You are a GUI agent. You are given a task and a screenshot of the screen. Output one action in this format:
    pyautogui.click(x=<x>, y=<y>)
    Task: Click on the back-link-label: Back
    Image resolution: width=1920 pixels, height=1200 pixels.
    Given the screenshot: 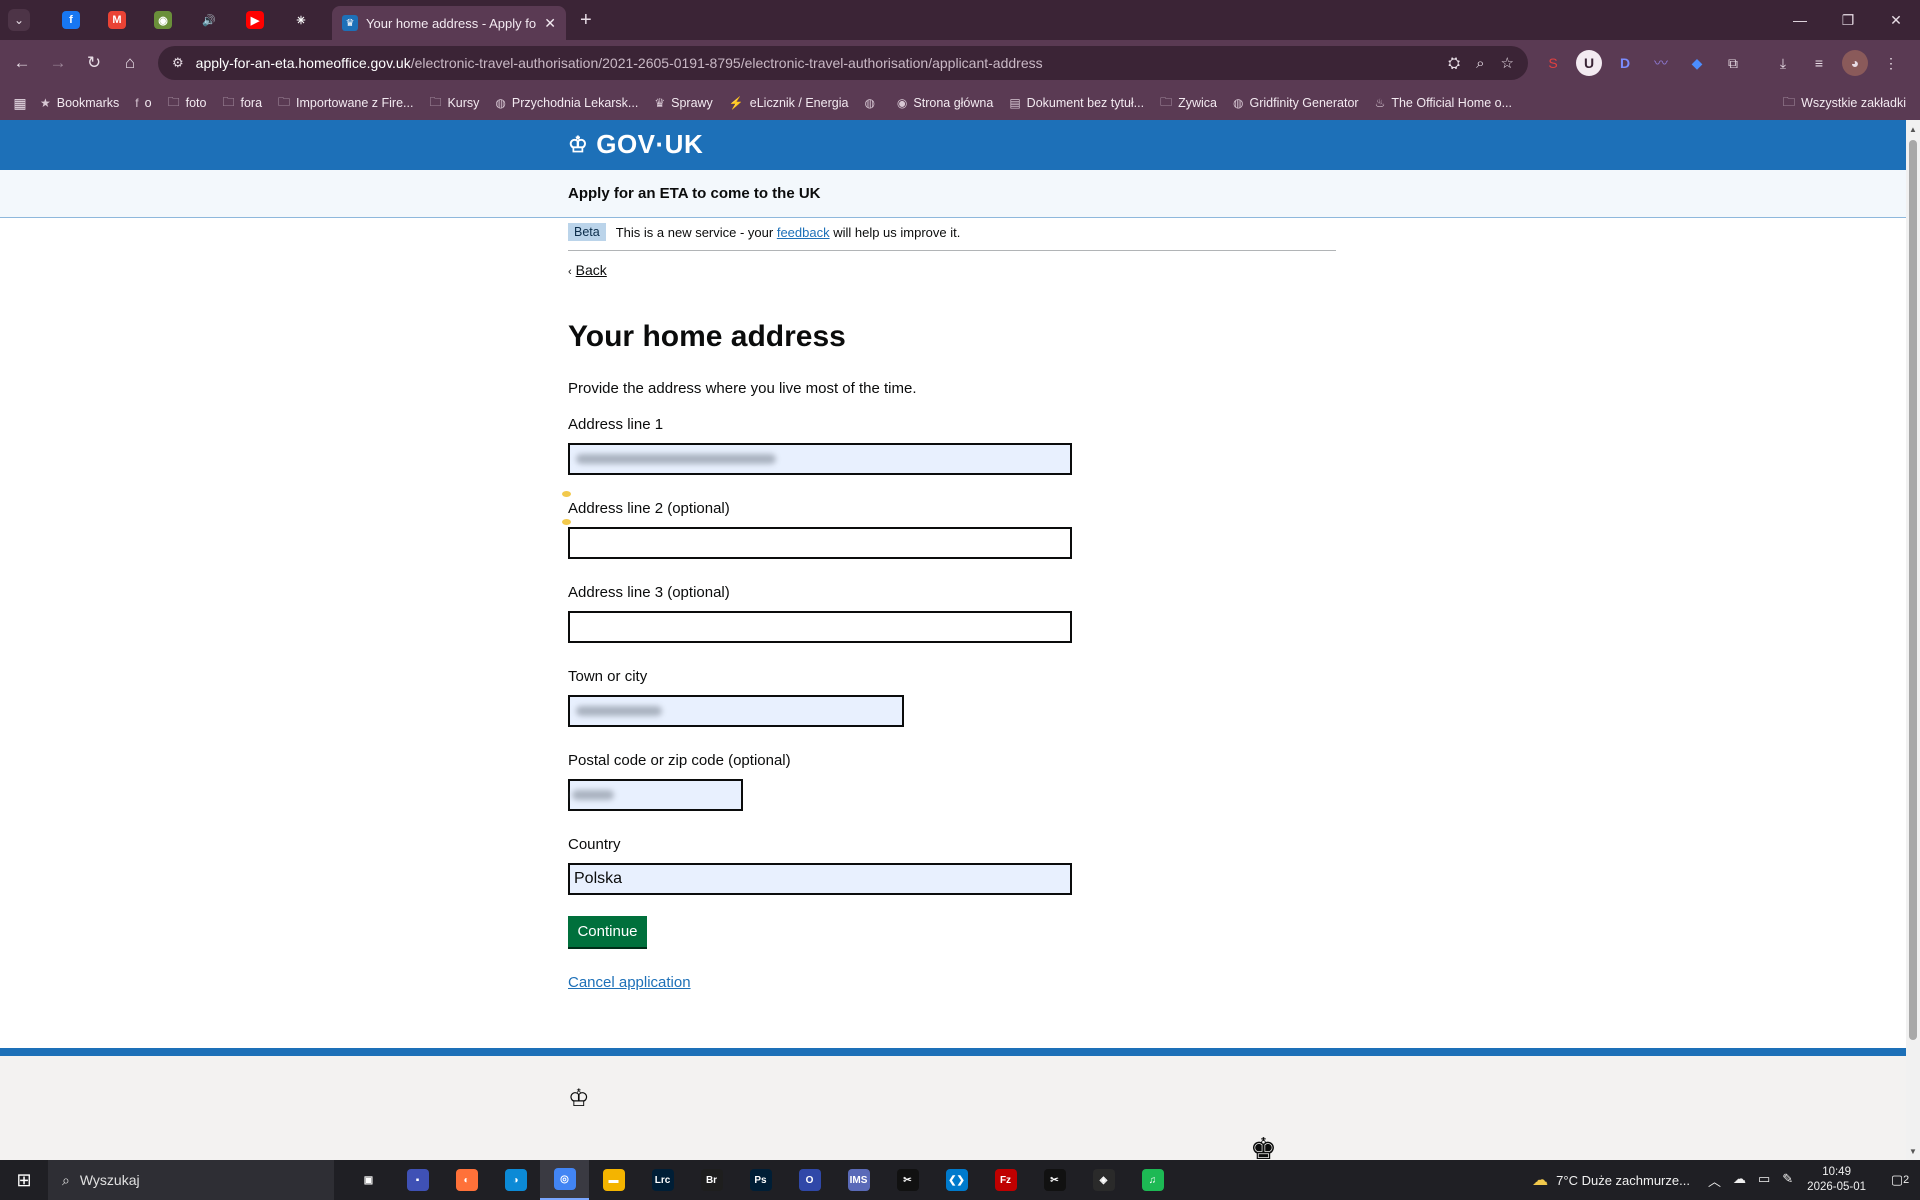 What is the action you would take?
    pyautogui.click(x=591, y=270)
    